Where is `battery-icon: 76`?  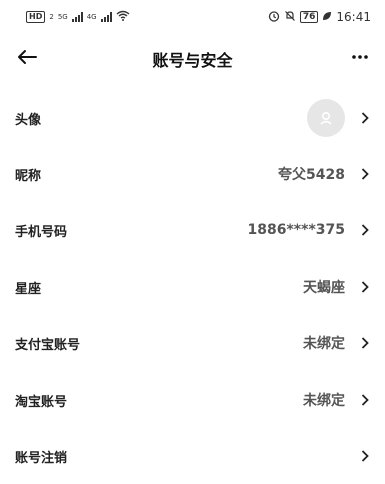 battery-icon: 76 is located at coordinates (309, 17).